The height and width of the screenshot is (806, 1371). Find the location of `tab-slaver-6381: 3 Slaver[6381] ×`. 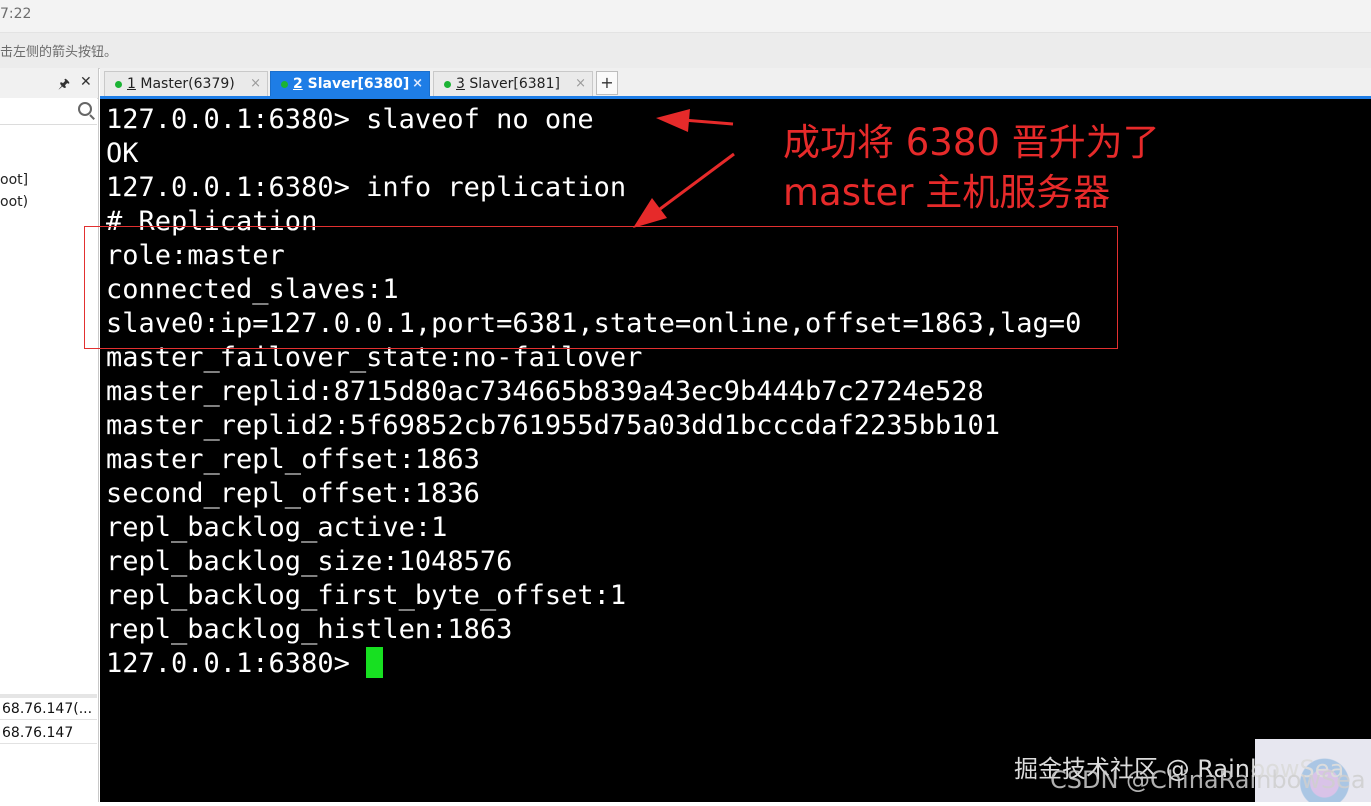

tab-slaver-6381: 3 Slaver[6381] × is located at coordinates (513, 83).